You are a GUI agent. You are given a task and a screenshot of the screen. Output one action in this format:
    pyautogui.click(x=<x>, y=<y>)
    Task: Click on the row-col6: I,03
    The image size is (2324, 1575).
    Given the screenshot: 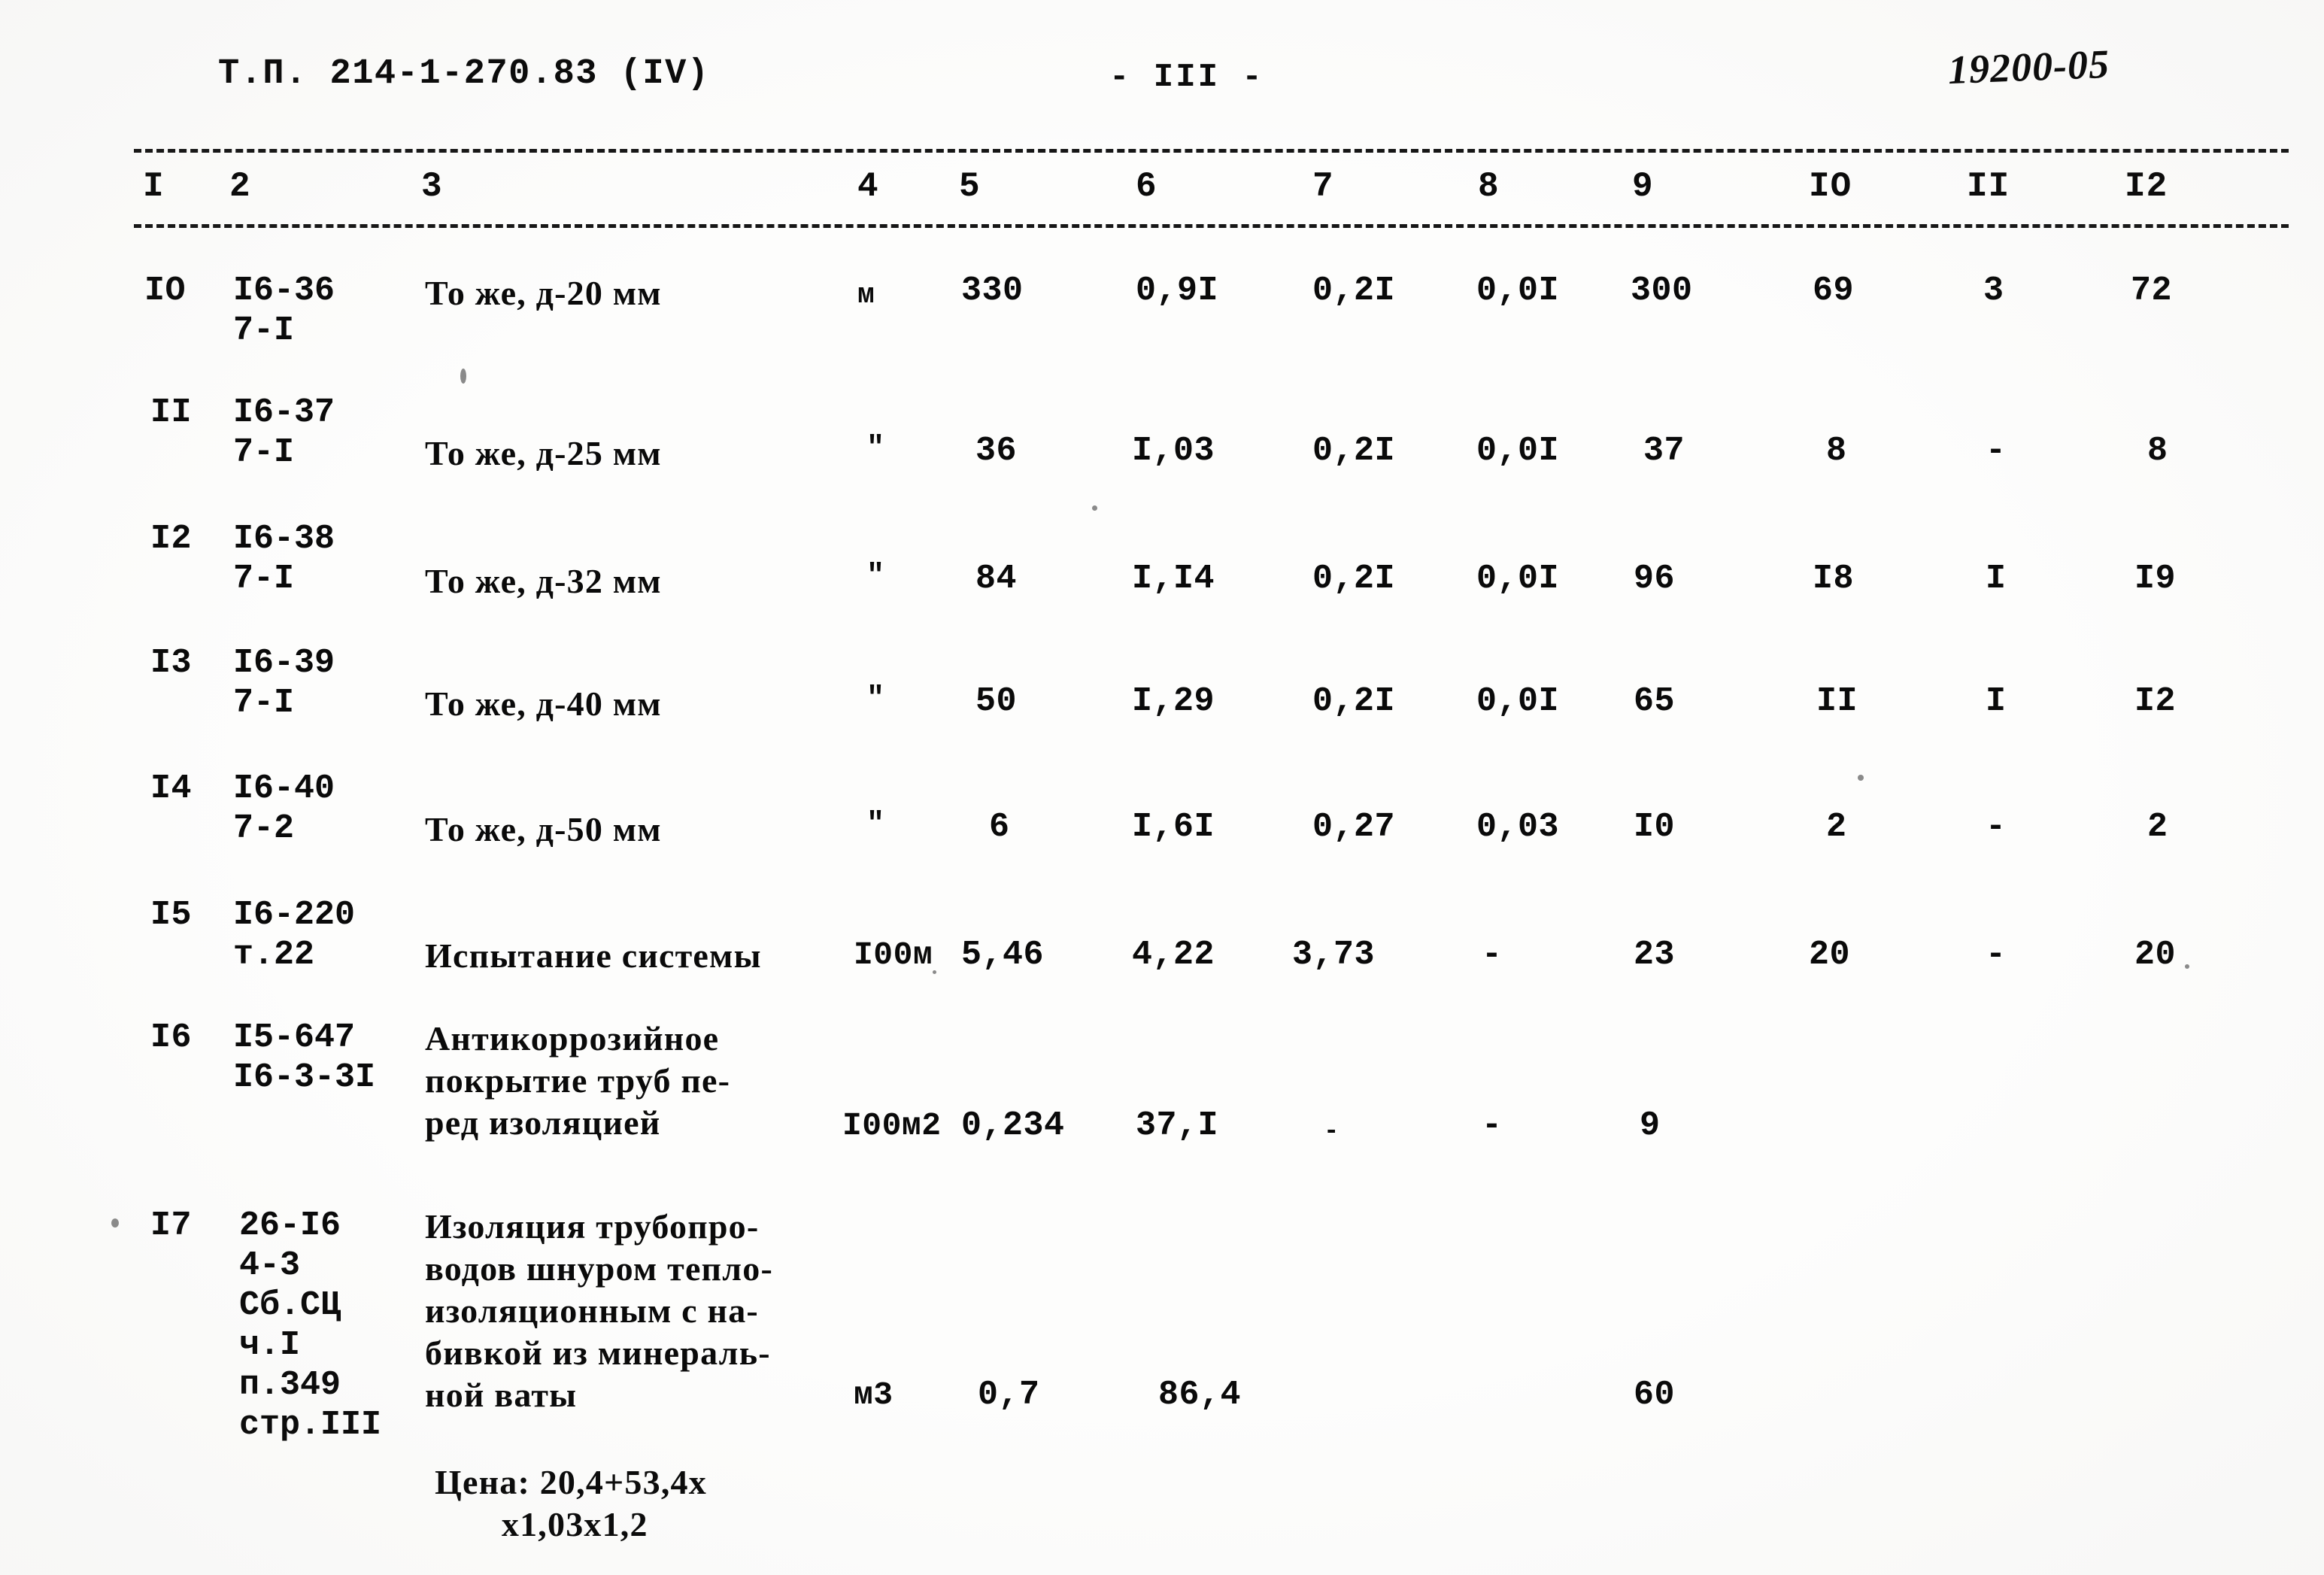 What is the action you would take?
    pyautogui.click(x=1173, y=451)
    